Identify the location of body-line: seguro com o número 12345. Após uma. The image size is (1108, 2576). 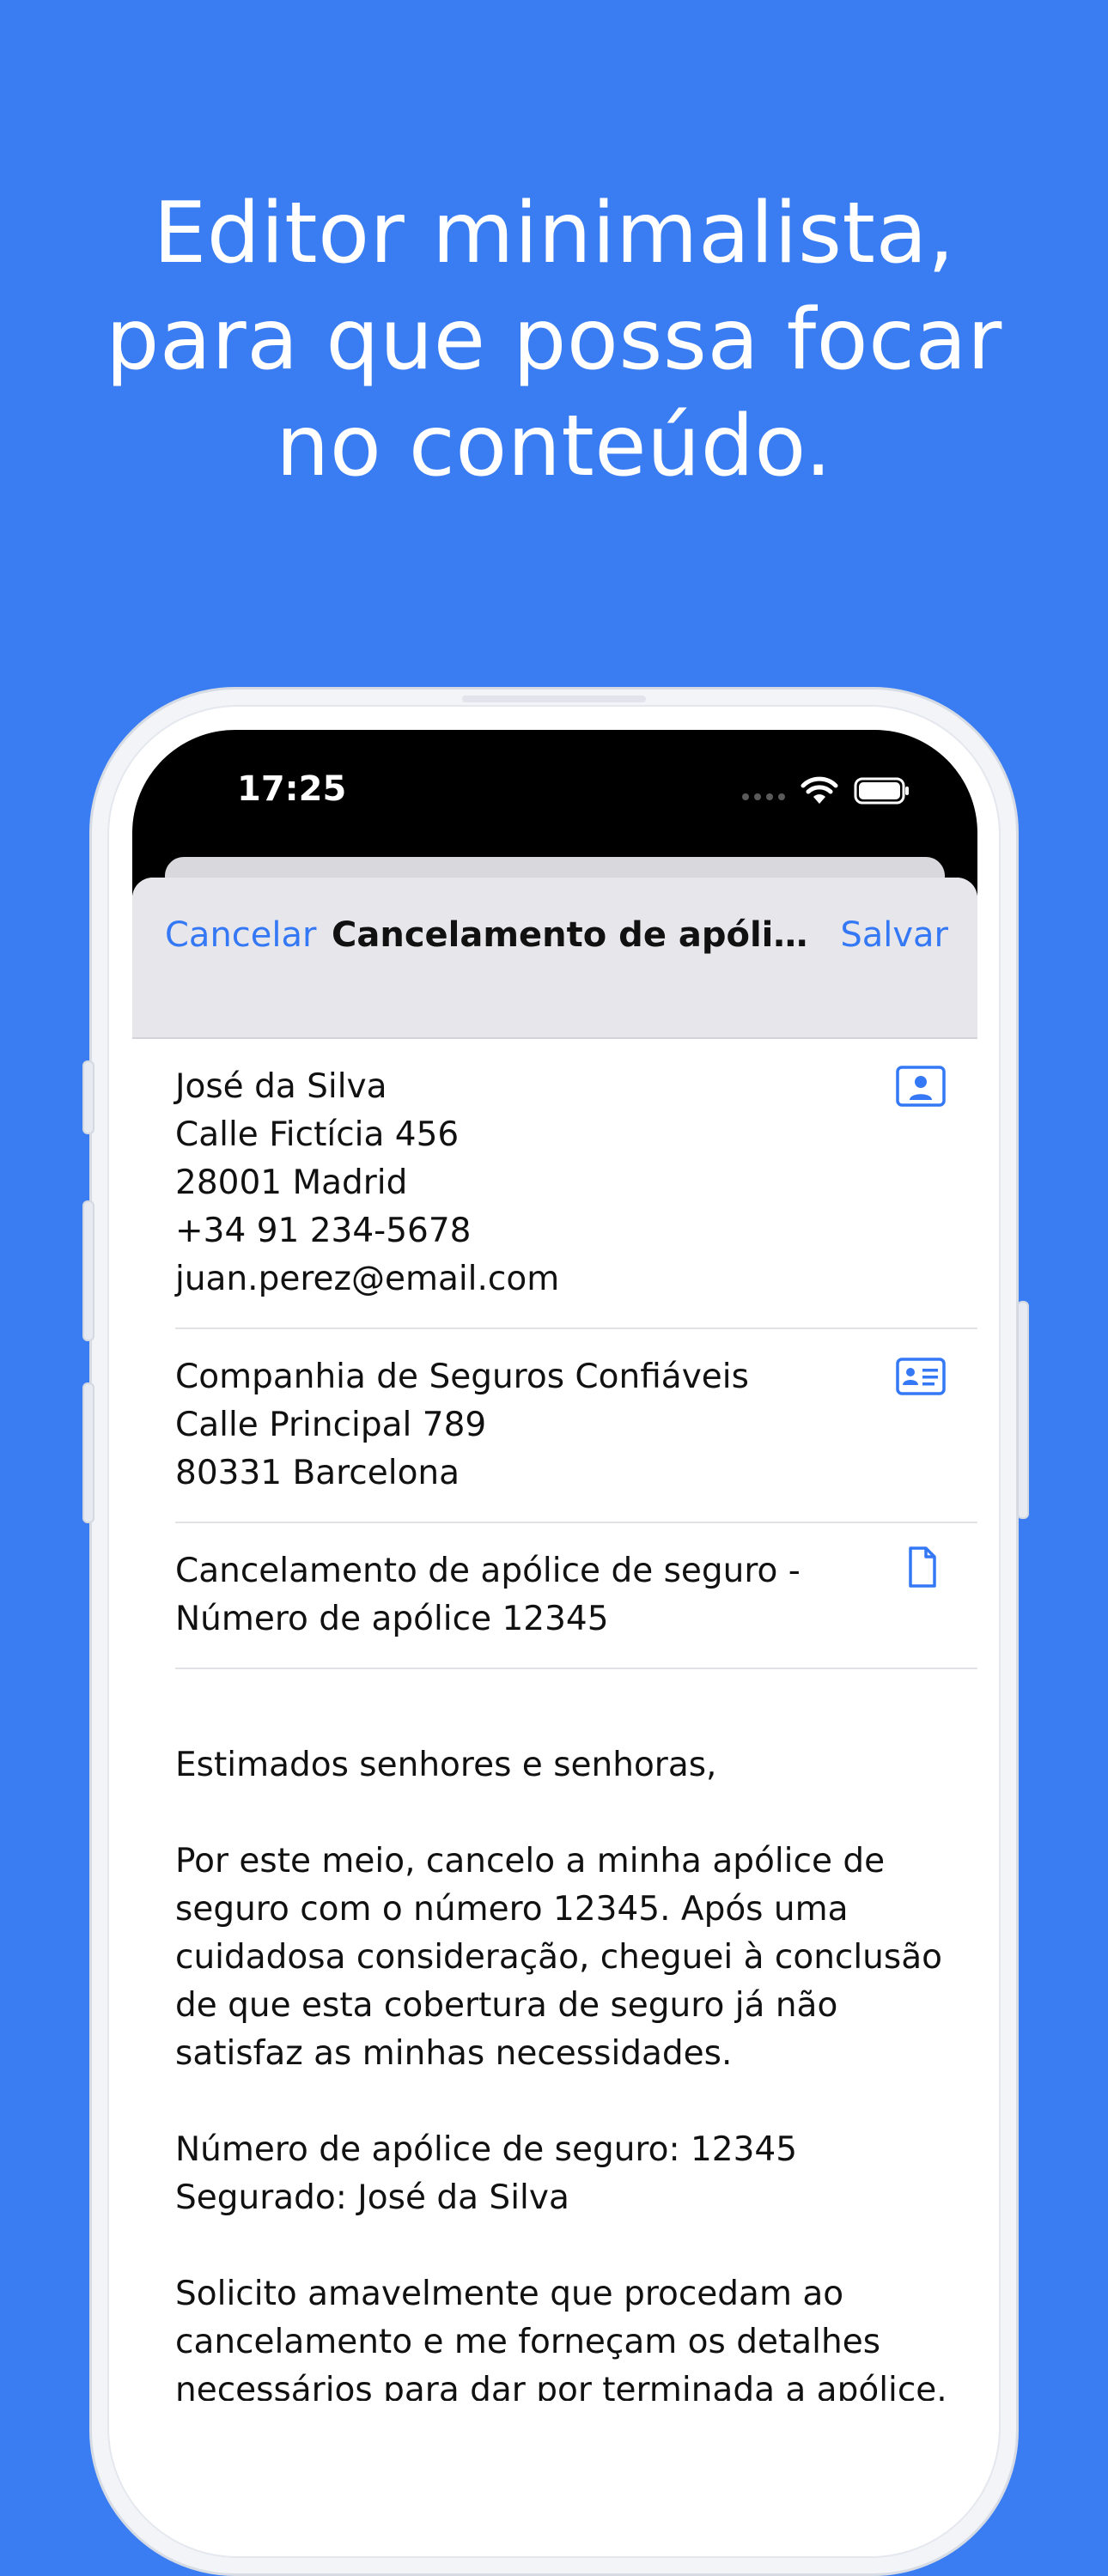
(512, 1909).